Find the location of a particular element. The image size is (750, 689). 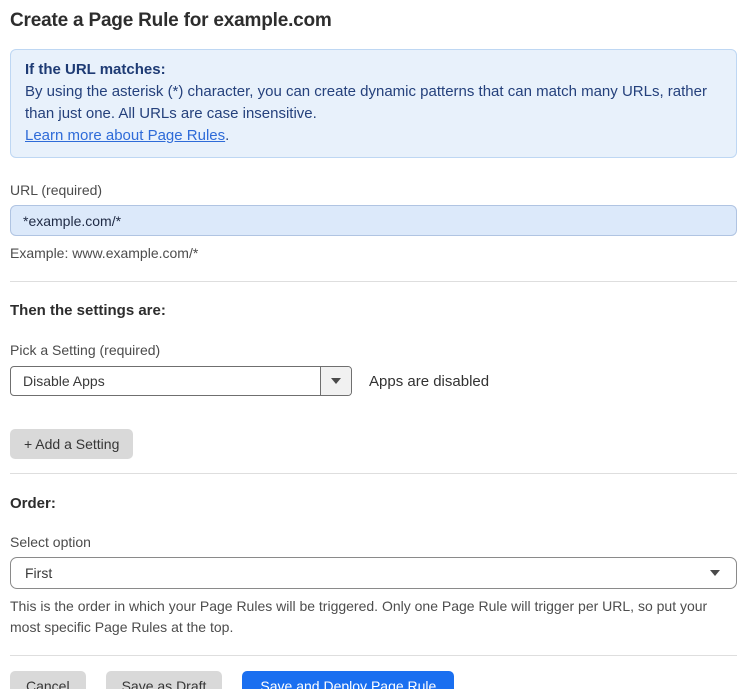

url-input is located at coordinates (373, 220).